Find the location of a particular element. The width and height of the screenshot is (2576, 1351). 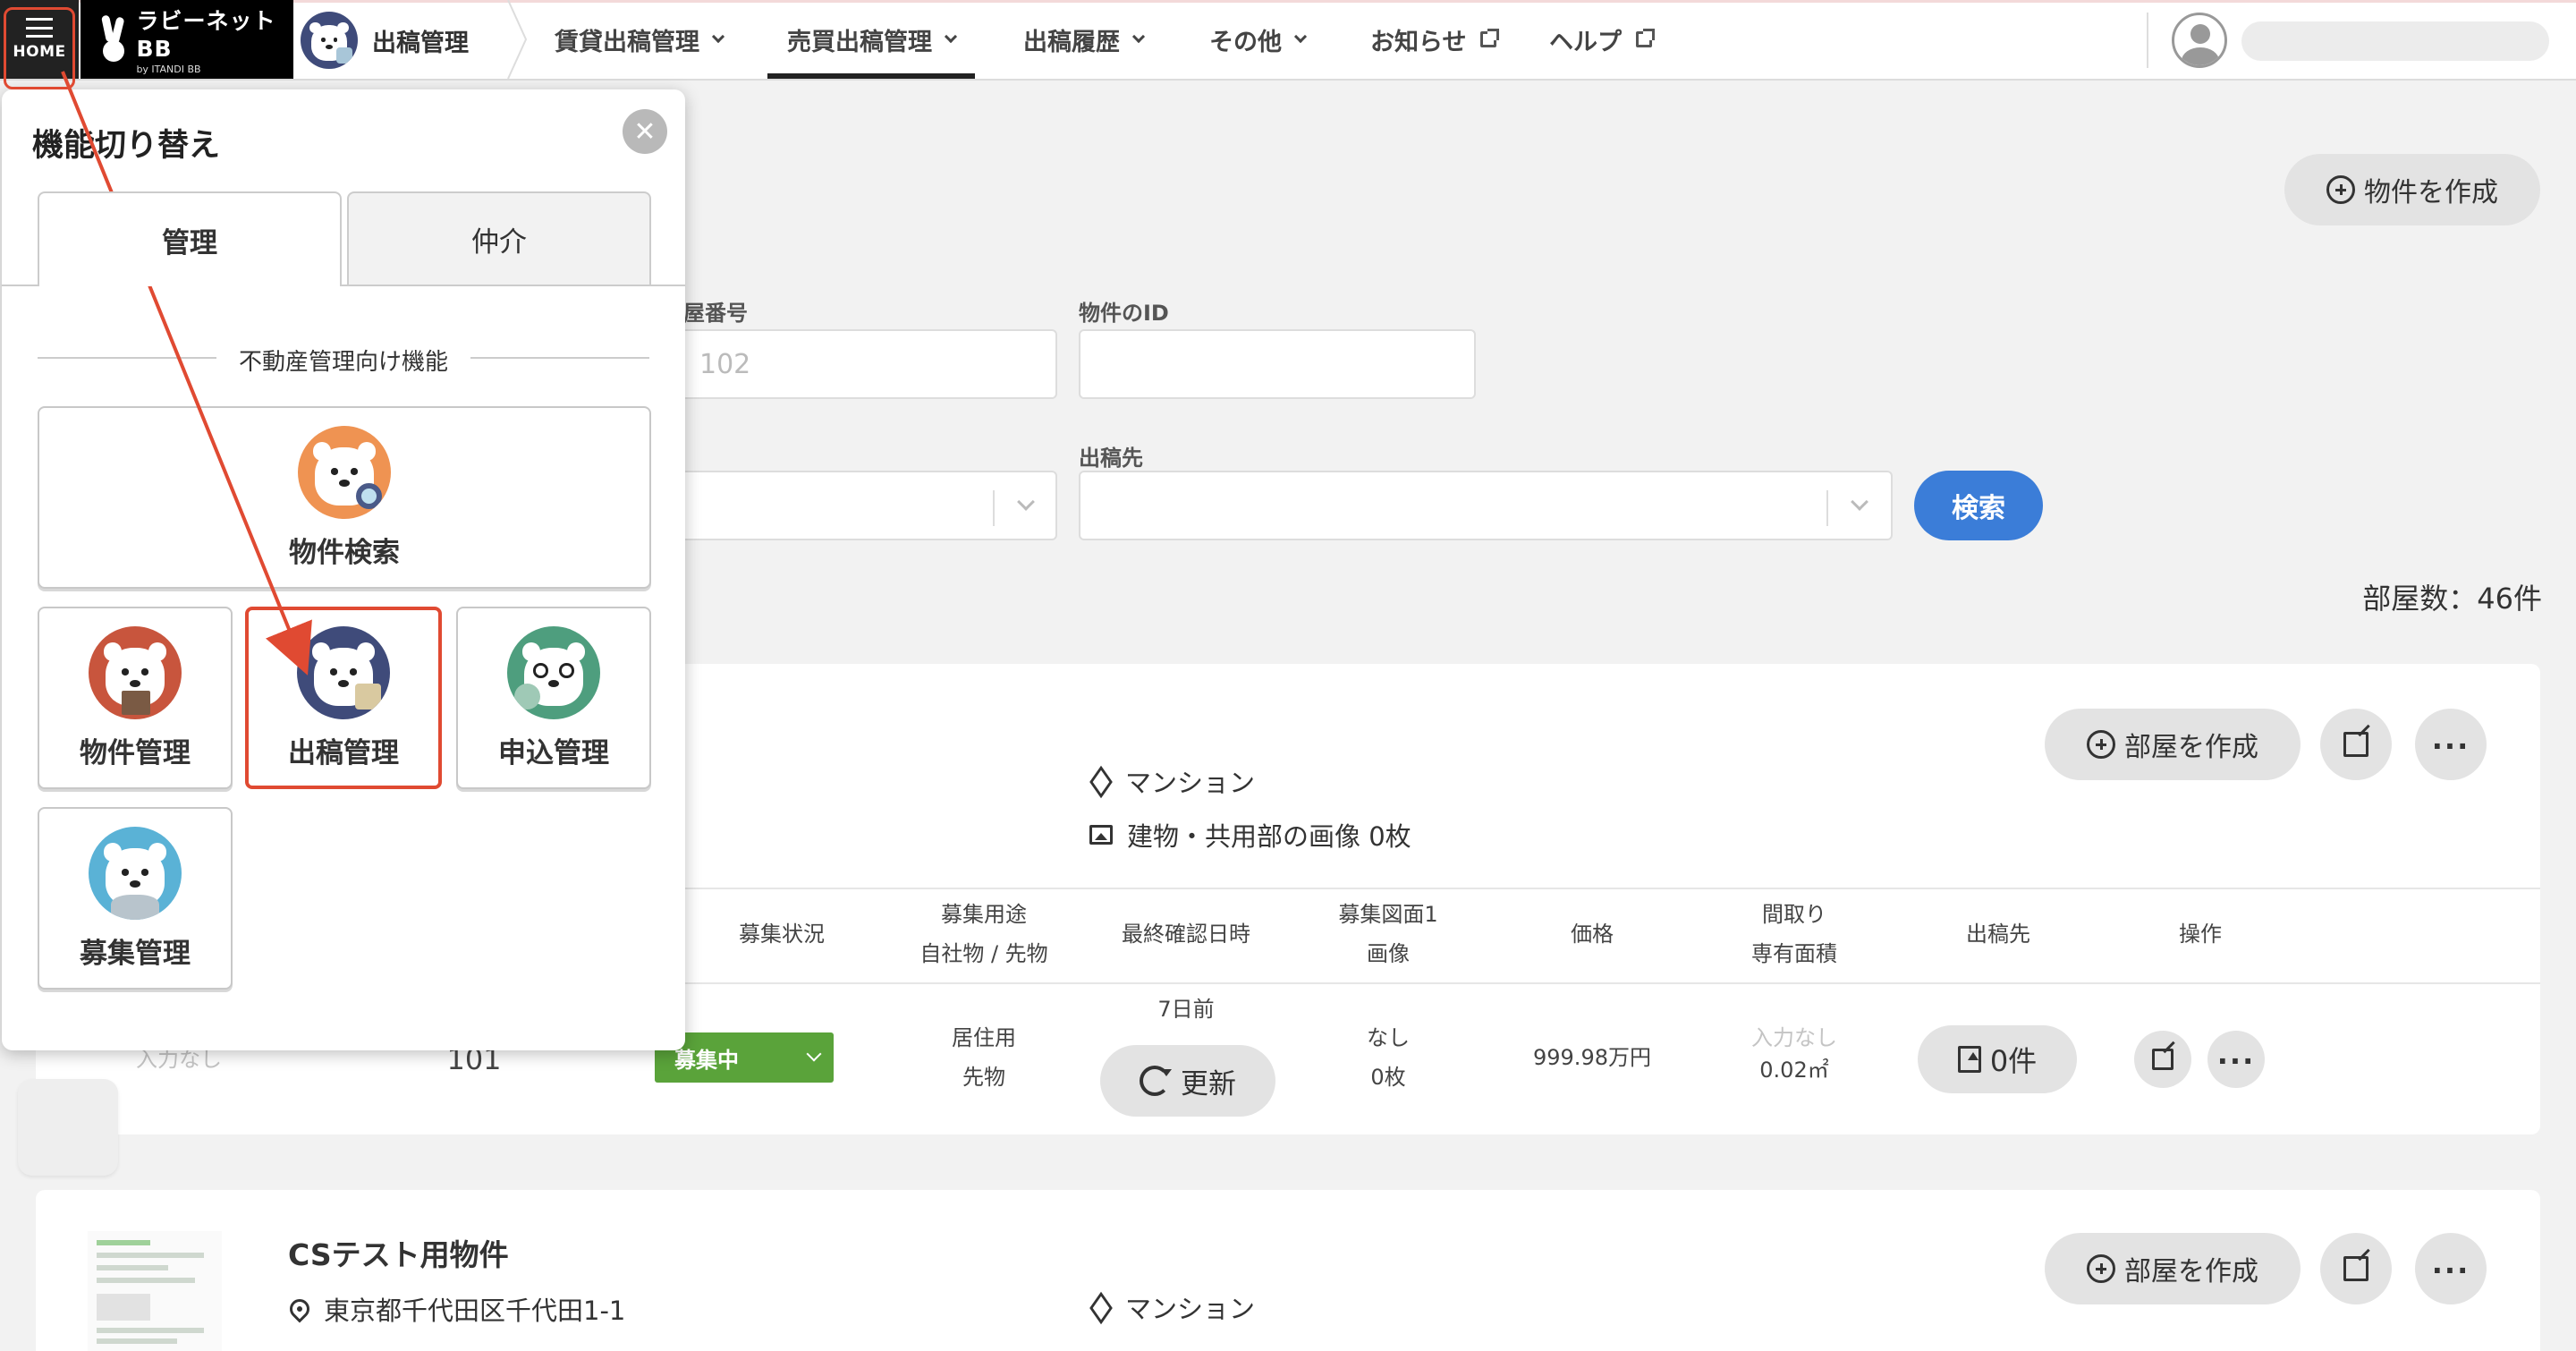

header-floorplan: 募集図面1 is located at coordinates (1388, 914).